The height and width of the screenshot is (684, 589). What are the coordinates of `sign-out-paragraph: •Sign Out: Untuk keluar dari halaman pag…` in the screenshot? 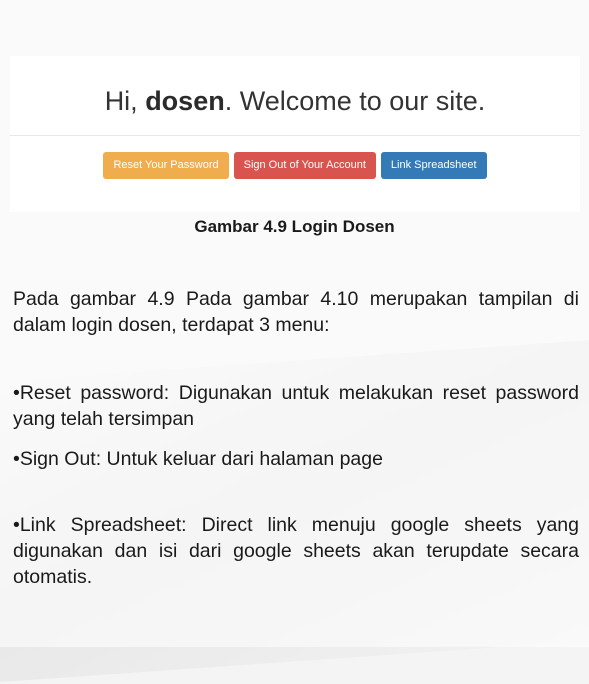 It's located at (198, 459).